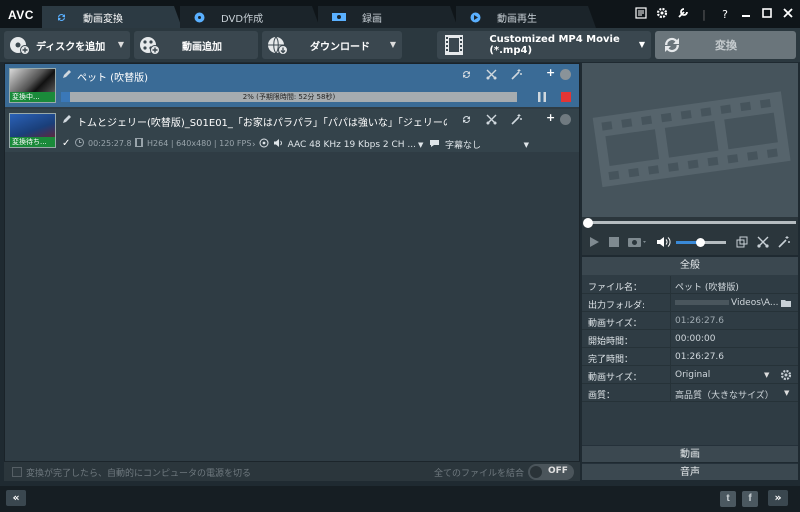 The height and width of the screenshot is (512, 800). What do you see at coordinates (690, 471) in the screenshot?
I see `section-audio: 音声` at bounding box center [690, 471].